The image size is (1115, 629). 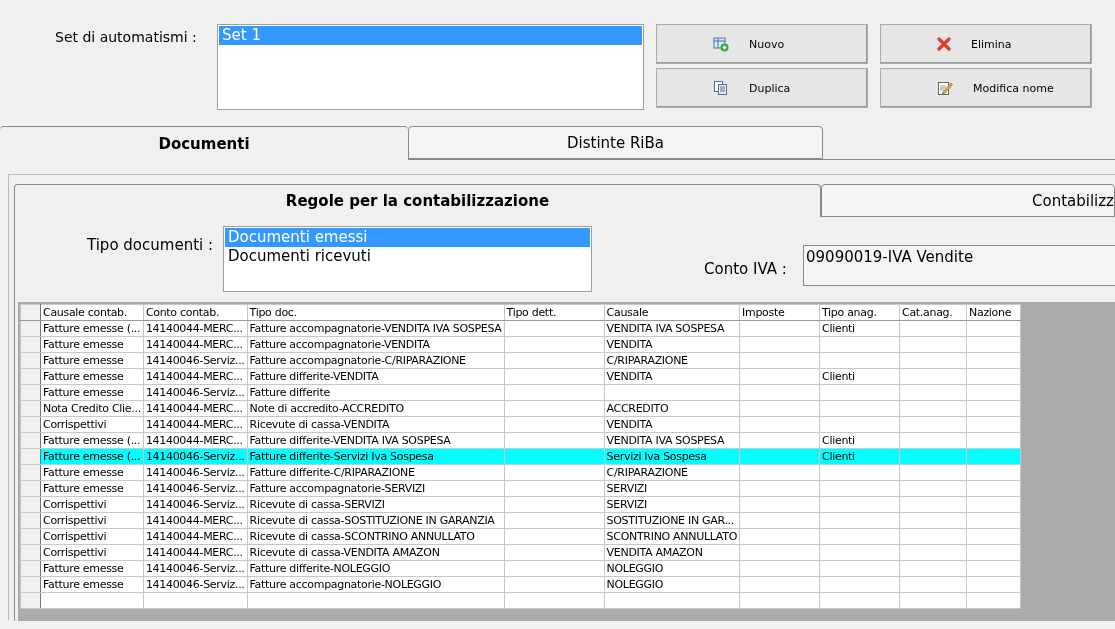 I want to click on table-row: Corrispettivi 14140044-MERC... Ricevute di cassa-VENDITA AMAZON VENDITA AMAZON, so click(x=520, y=552).